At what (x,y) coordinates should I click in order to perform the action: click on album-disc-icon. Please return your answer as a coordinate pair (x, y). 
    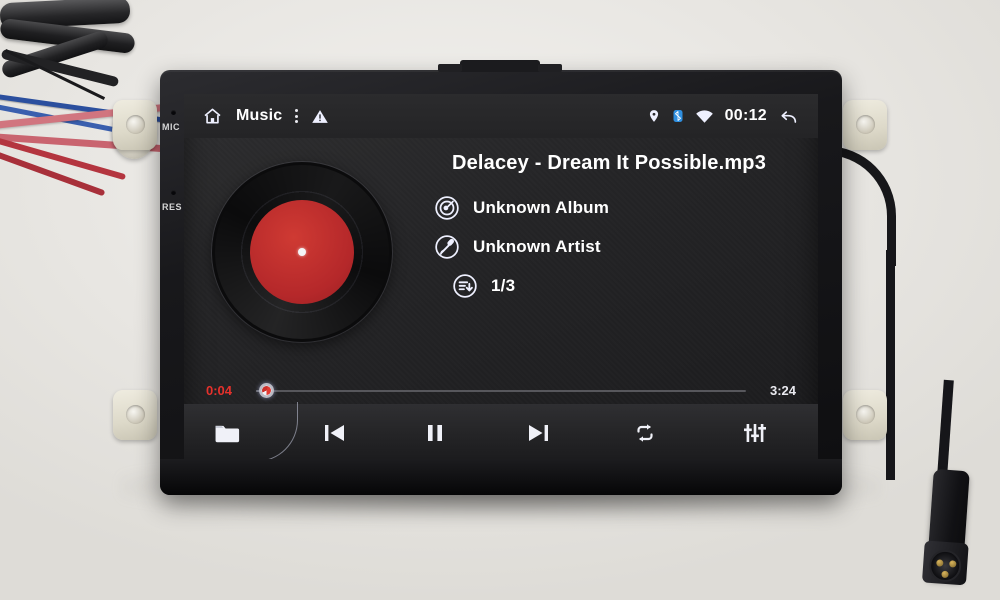
    Looking at the image, I should click on (447, 208).